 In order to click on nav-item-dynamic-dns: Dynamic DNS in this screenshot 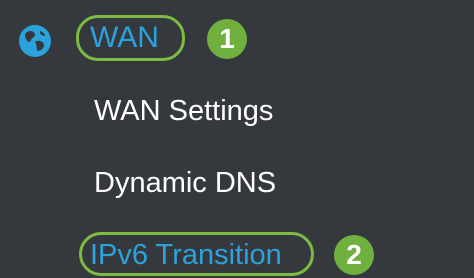, I will do `click(185, 183)`.